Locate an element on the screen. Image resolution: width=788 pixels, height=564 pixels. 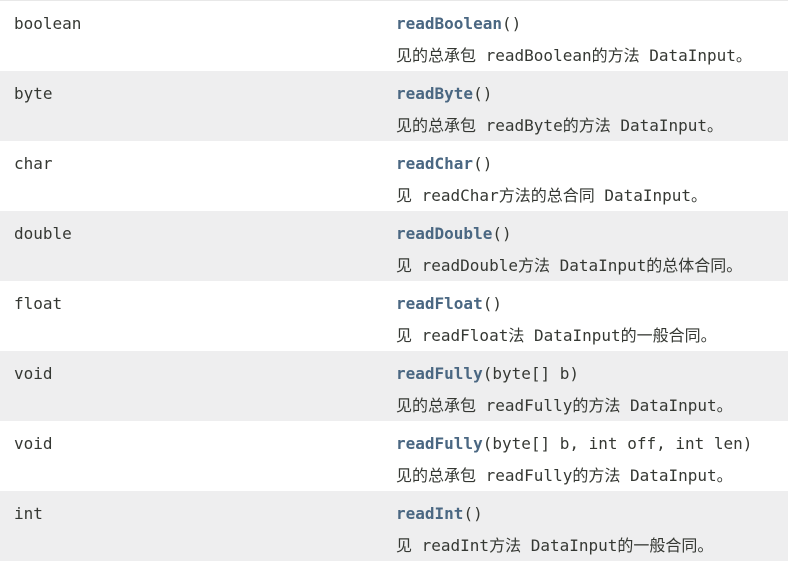
return-type: byte is located at coordinates (33, 93).